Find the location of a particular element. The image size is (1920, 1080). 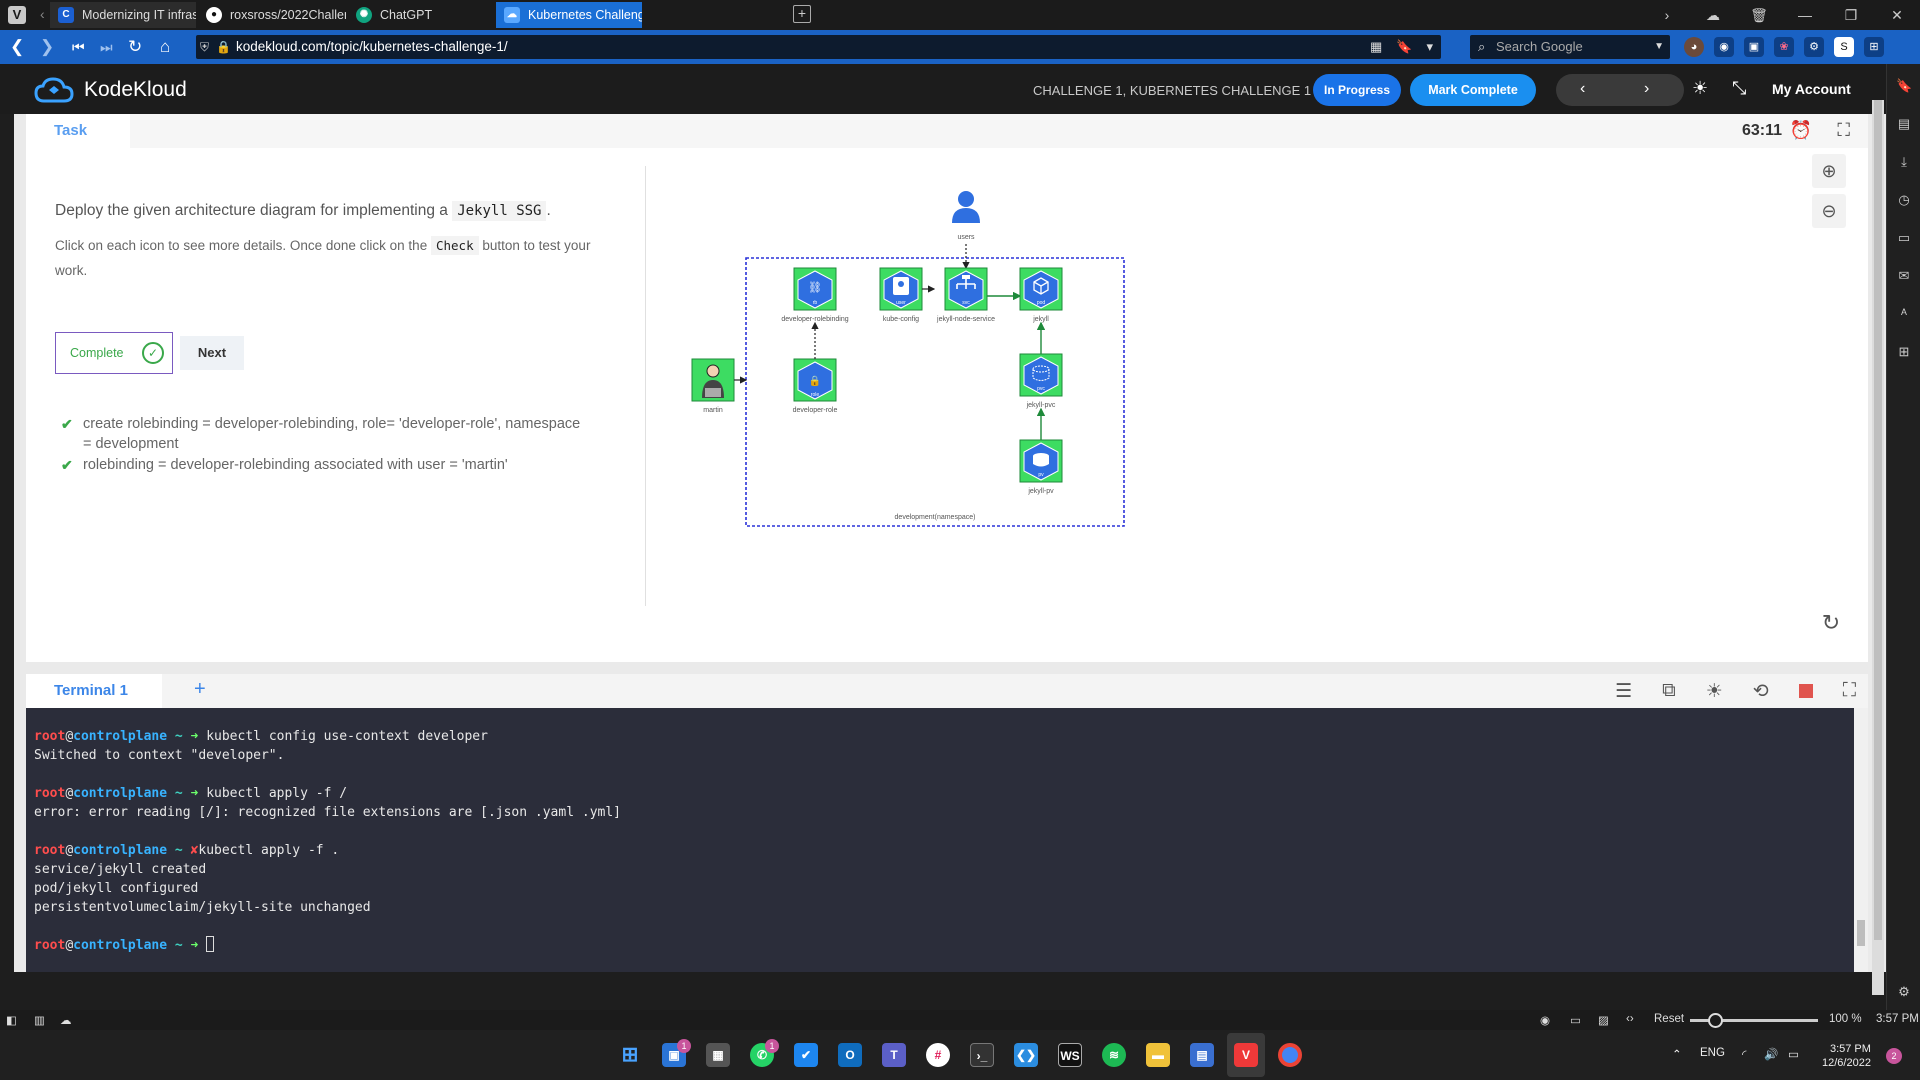

tab-task: Task is located at coordinates (78, 131).